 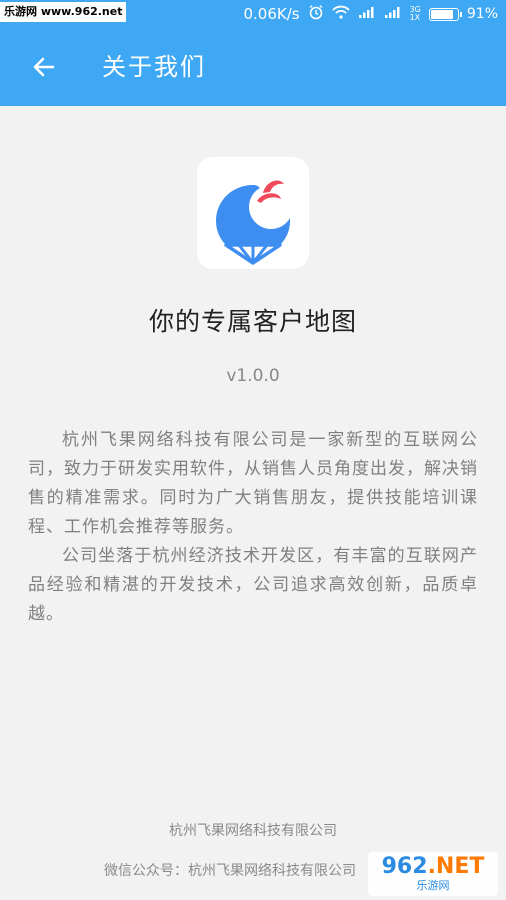 I want to click on network-type: 3G 1X, so click(x=415, y=13).